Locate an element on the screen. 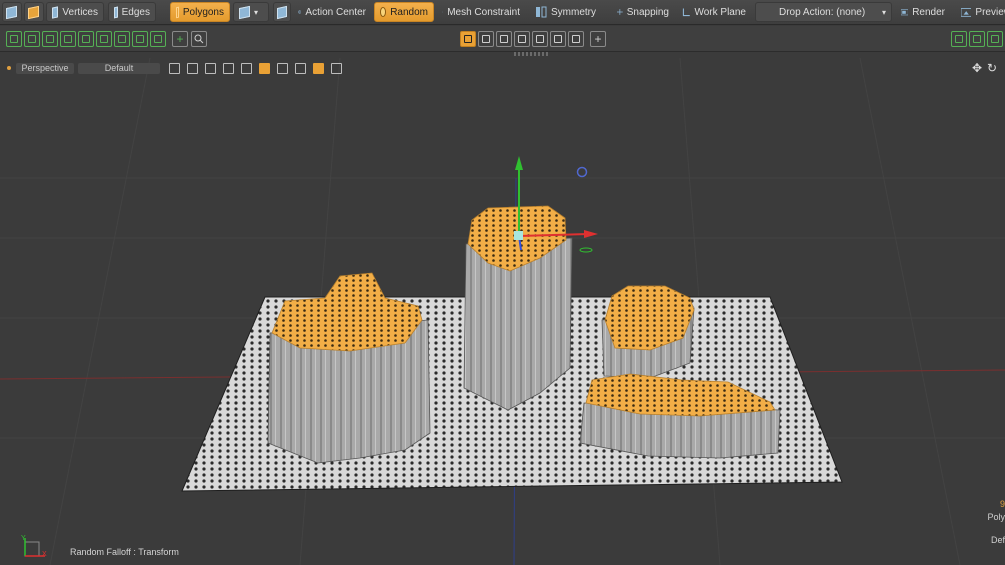 This screenshot has width=1005, height=565. gizmo-center-handle is located at coordinates (518, 235).